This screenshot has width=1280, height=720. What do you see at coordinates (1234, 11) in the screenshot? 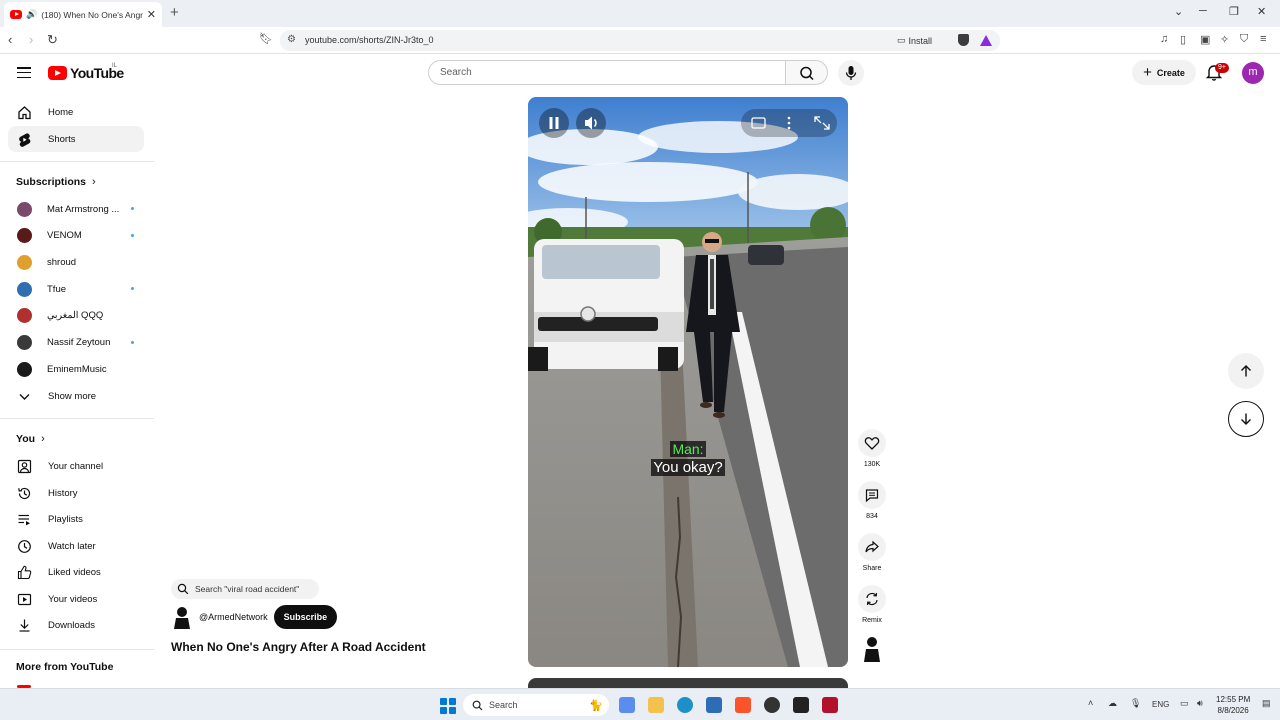
I see `maximize-icon: ❐` at bounding box center [1234, 11].